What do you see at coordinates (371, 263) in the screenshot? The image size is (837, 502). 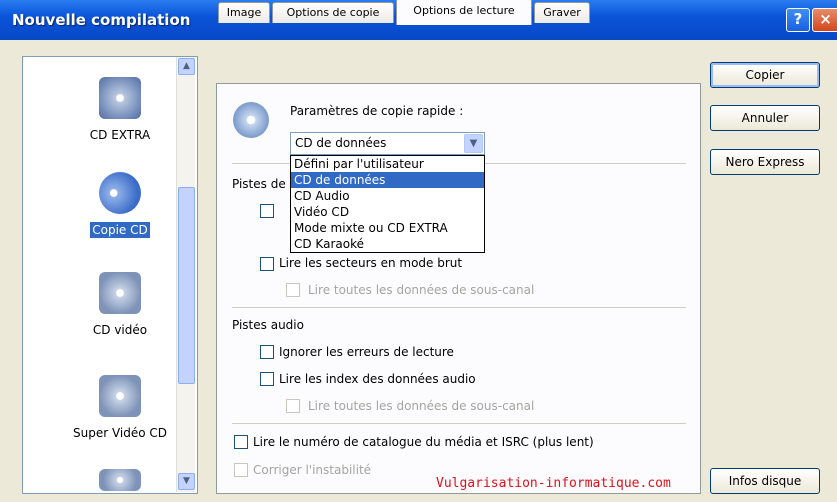 I see `read-raw-label: Lire les secteurs en mode brut` at bounding box center [371, 263].